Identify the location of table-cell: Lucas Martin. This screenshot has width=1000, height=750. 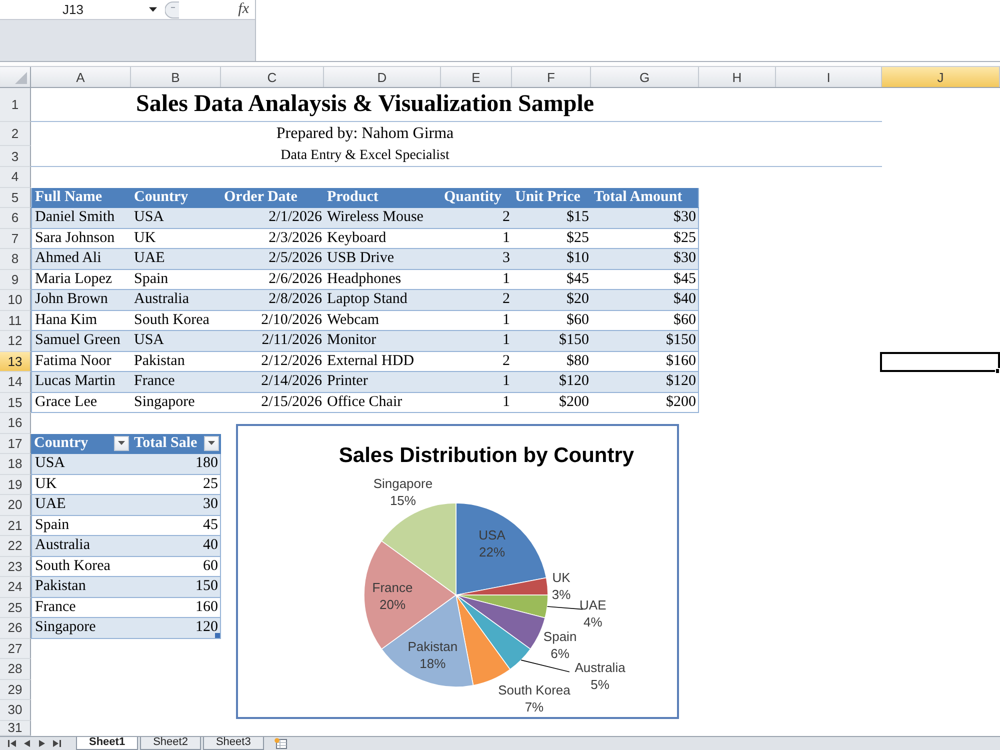
(81, 382).